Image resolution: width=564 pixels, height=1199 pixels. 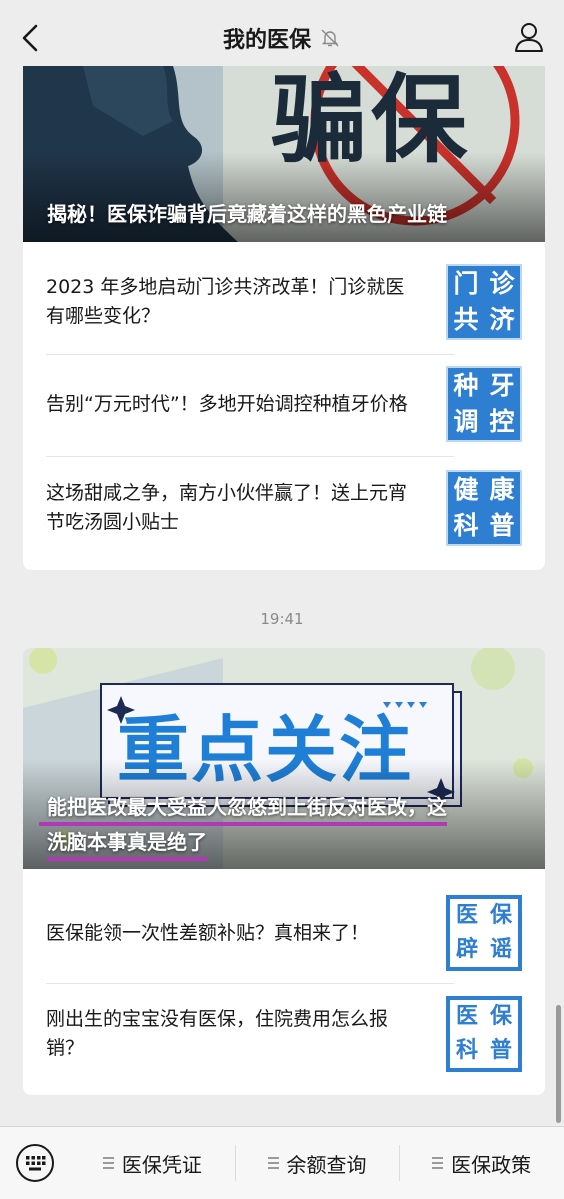 I want to click on menu-label: 医保政策, so click(x=491, y=1164).